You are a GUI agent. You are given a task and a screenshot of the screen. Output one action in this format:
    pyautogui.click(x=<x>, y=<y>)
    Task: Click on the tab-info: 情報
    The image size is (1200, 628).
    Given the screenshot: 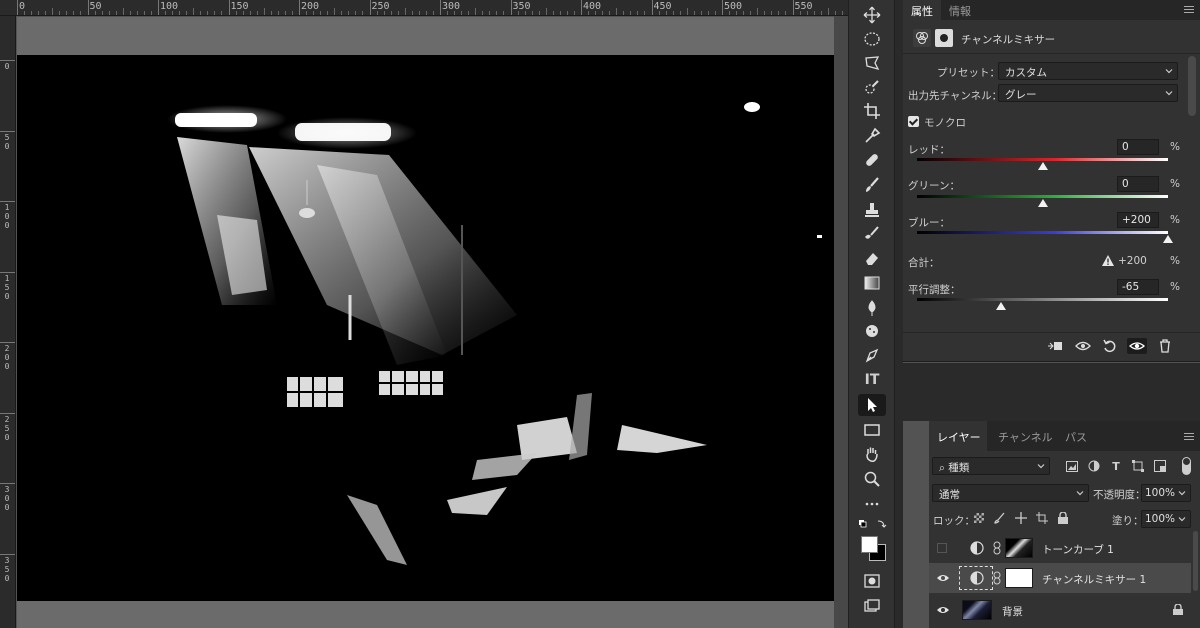 What is the action you would take?
    pyautogui.click(x=960, y=11)
    